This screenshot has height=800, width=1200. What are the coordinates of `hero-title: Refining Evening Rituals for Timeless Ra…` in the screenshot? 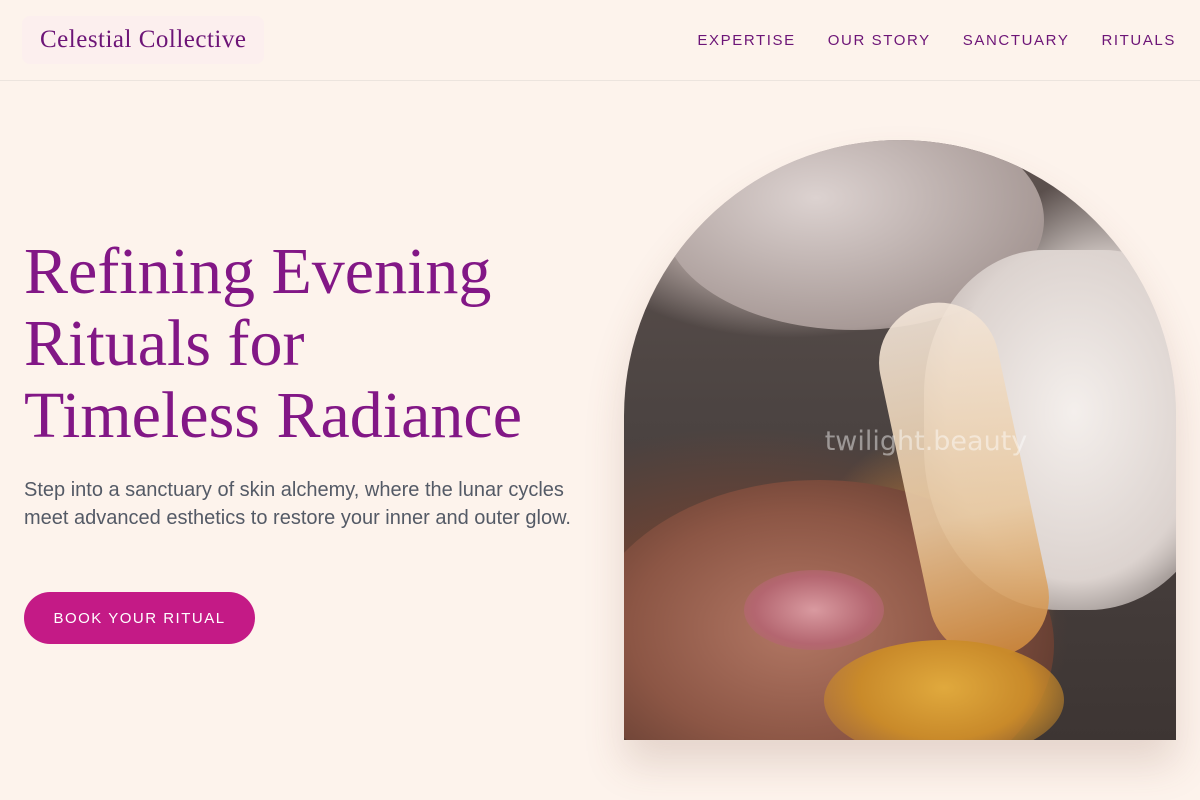 It's located at (324, 344).